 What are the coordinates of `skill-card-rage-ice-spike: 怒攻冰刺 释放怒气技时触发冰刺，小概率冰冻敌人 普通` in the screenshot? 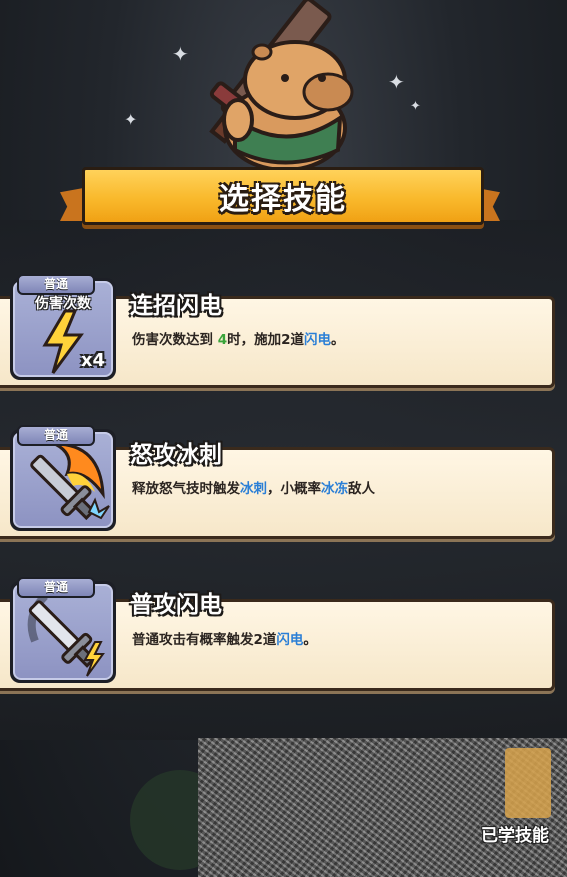 It's located at (283, 484).